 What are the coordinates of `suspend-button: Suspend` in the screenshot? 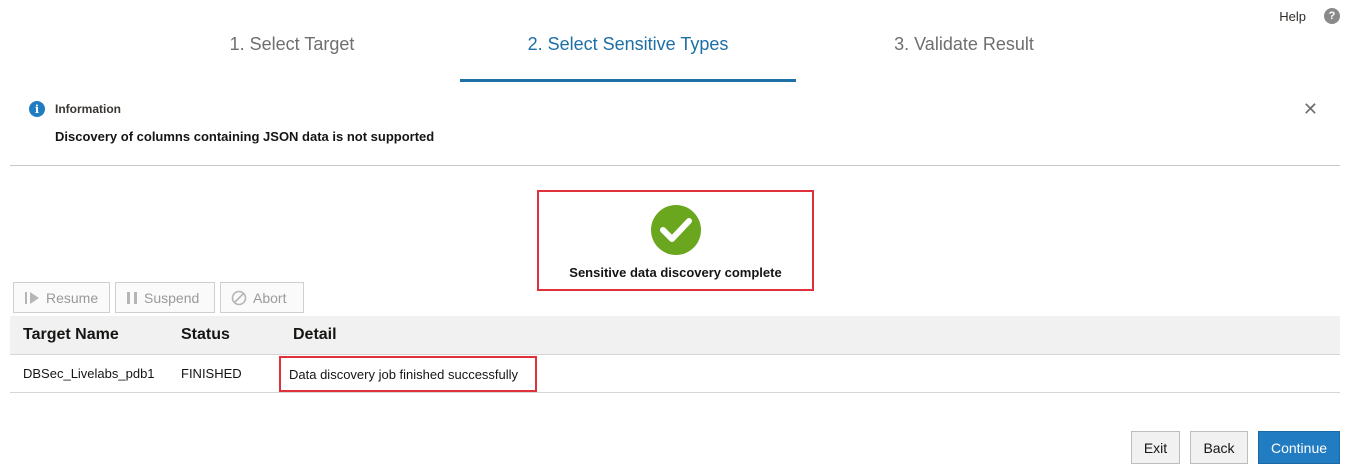 It's located at (165, 297).